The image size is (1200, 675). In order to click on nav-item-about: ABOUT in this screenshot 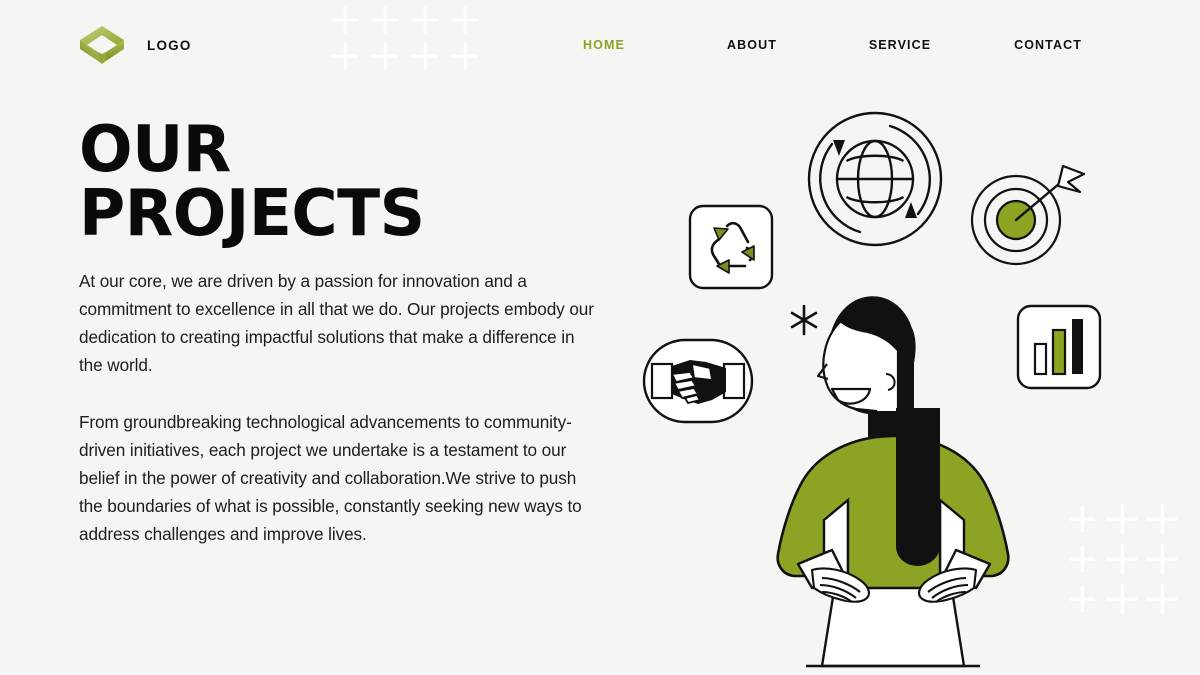, I will do `click(752, 45)`.